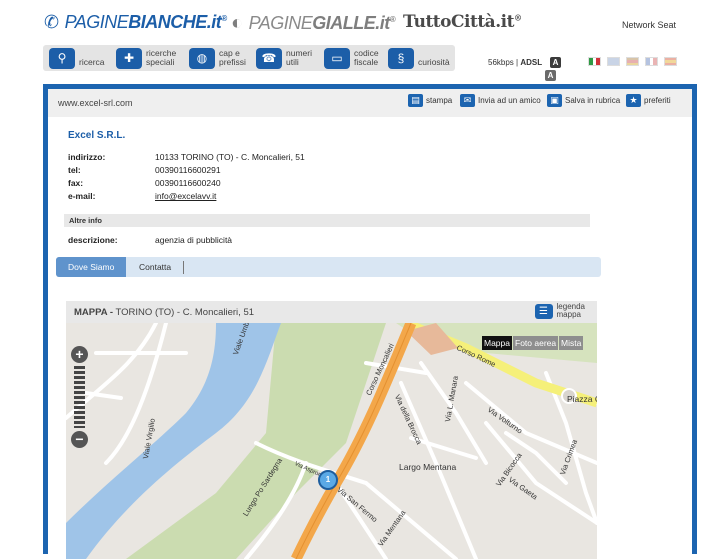 This screenshot has height=559, width=727. I want to click on print-button: ▤ stampa, so click(430, 100).